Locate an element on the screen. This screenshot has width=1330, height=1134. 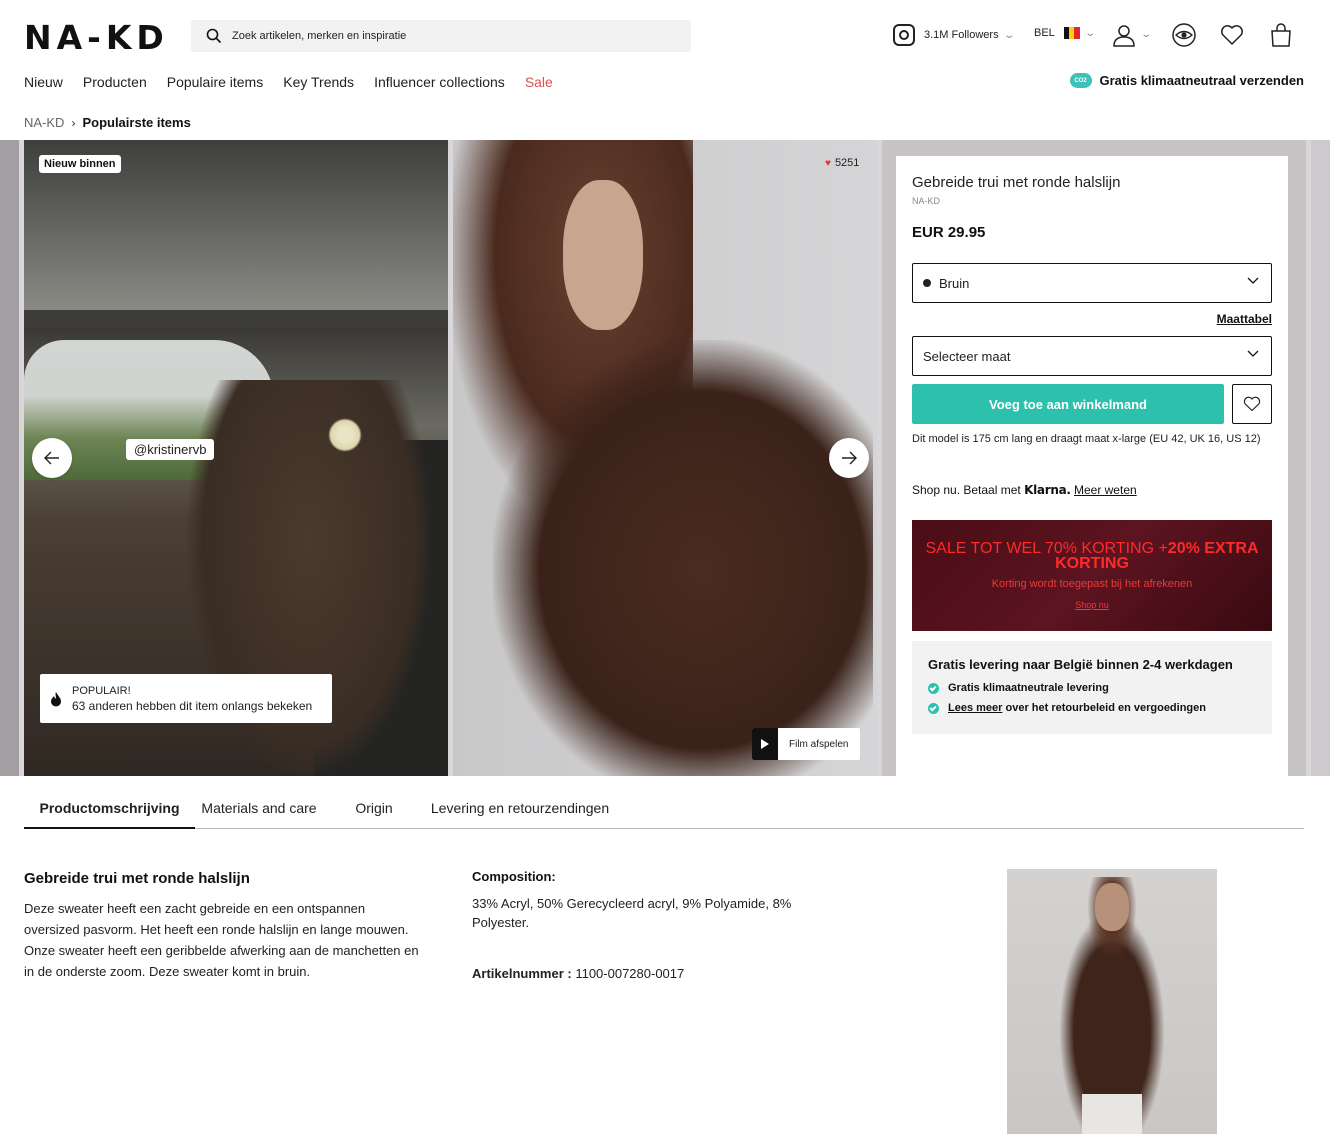
hair-clip-flower is located at coordinates (345, 435).